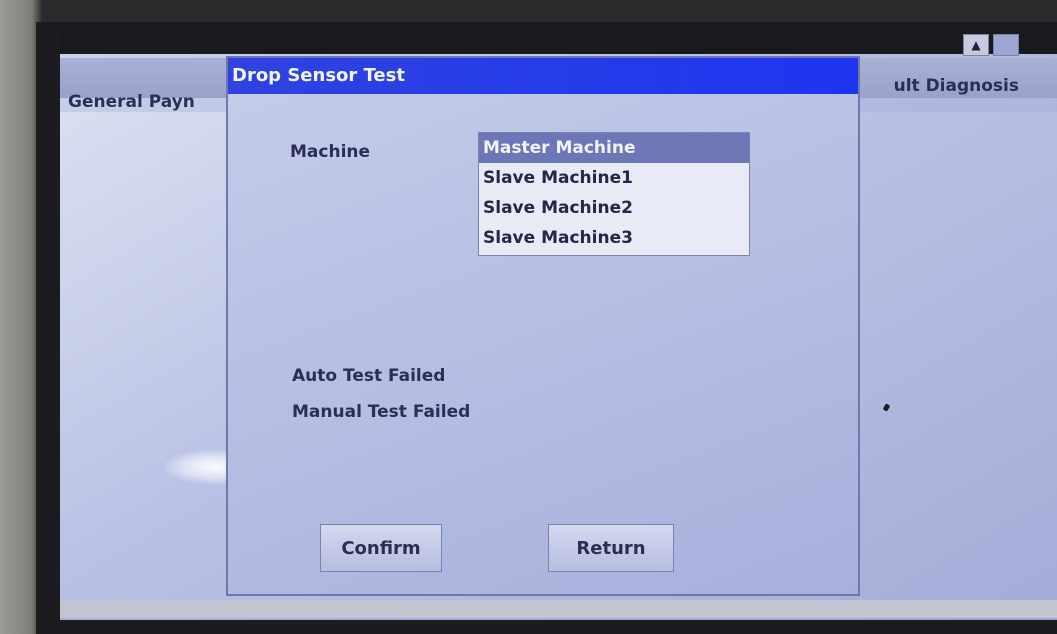 This screenshot has height=634, width=1057. I want to click on scroll-up-button: ▲, so click(976, 45).